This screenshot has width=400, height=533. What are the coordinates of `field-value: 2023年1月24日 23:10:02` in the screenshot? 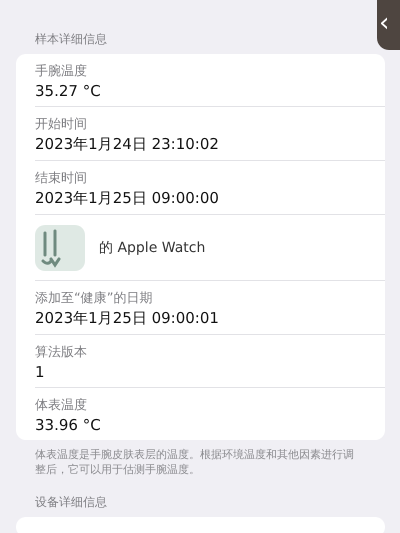 It's located at (127, 144).